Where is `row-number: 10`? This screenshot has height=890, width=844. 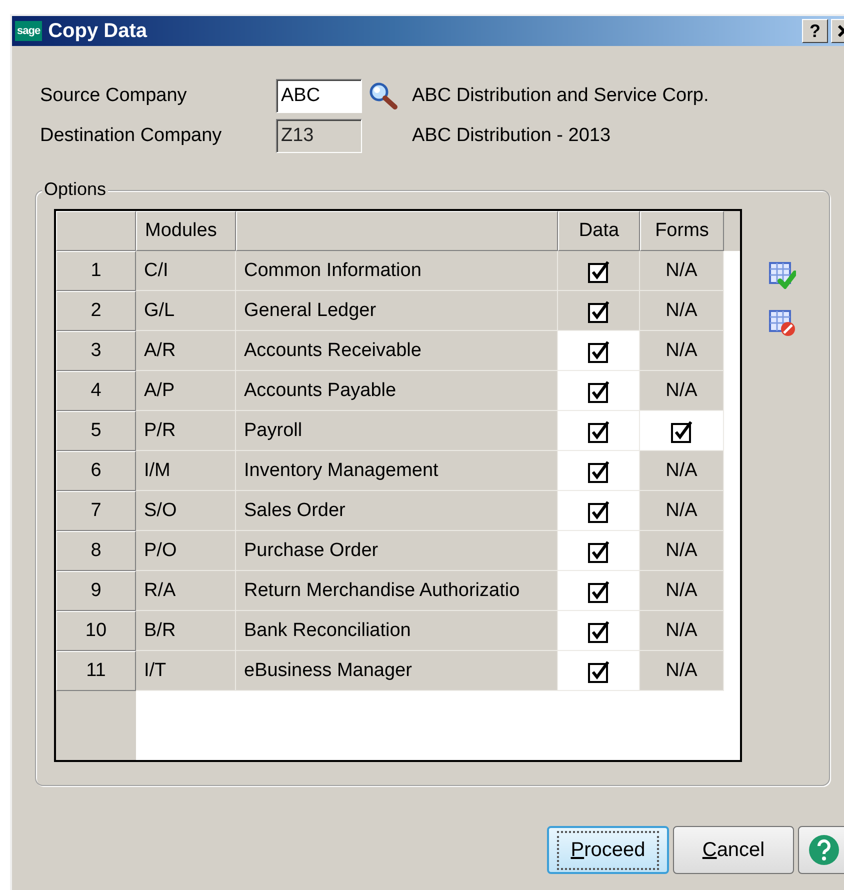
row-number: 10 is located at coordinates (96, 631).